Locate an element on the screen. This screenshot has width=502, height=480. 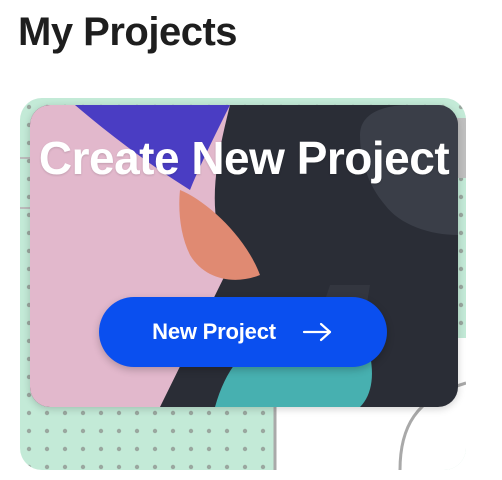
new-project-button-label: New Project is located at coordinates (214, 331).